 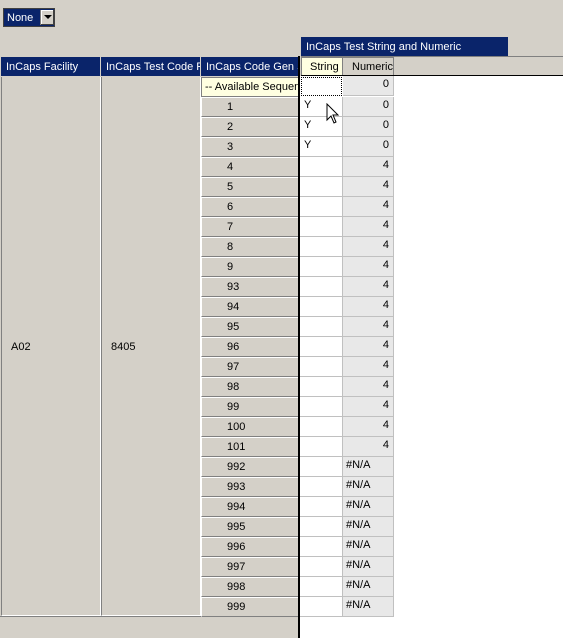 What do you see at coordinates (250, 507) in the screenshot?
I see `sequence-cell: 994` at bounding box center [250, 507].